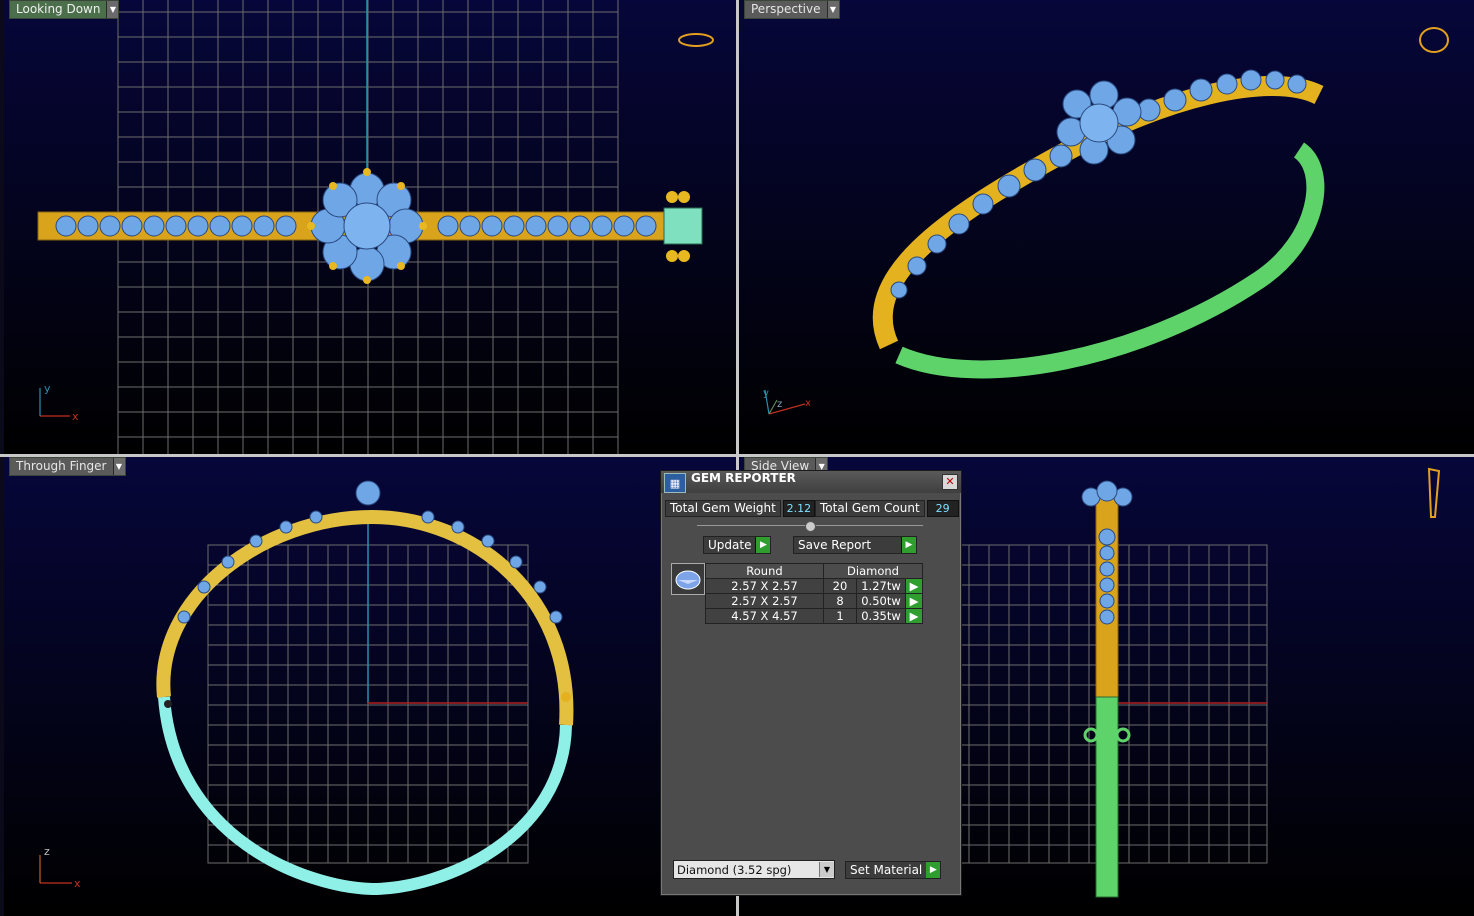  Describe the element at coordinates (365, 617) in the screenshot. I see `bangle-gold-upper` at that location.